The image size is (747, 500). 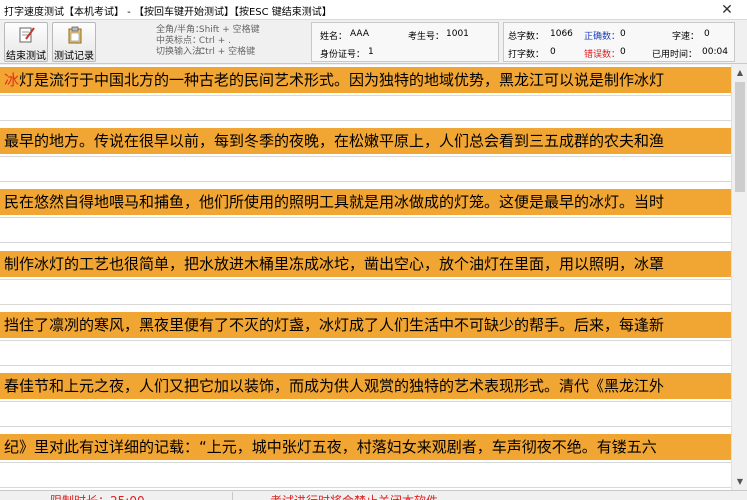 What do you see at coordinates (354, 496) in the screenshot?
I see `exam-notice-text: 考试进行时将会禁止关闭本软件` at bounding box center [354, 496].